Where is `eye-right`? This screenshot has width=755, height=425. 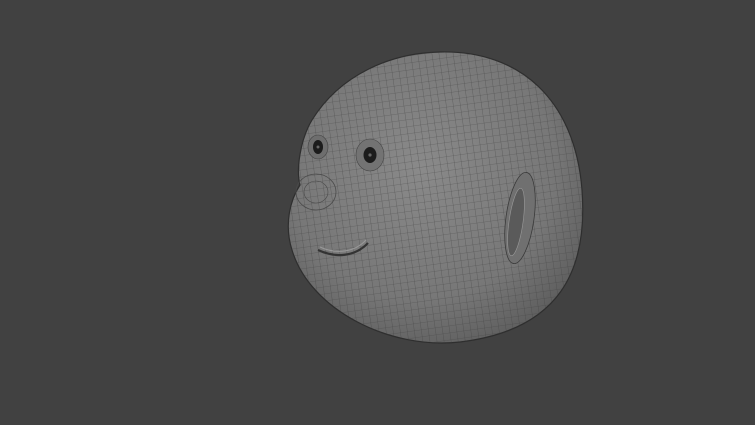
eye-right is located at coordinates (370, 155).